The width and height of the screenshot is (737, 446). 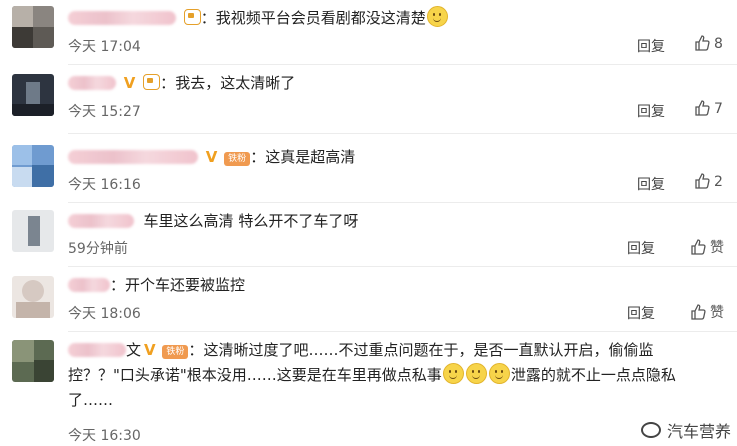 What do you see at coordinates (185, 285) in the screenshot?
I see `comment-text: 开个车还要被监控` at bounding box center [185, 285].